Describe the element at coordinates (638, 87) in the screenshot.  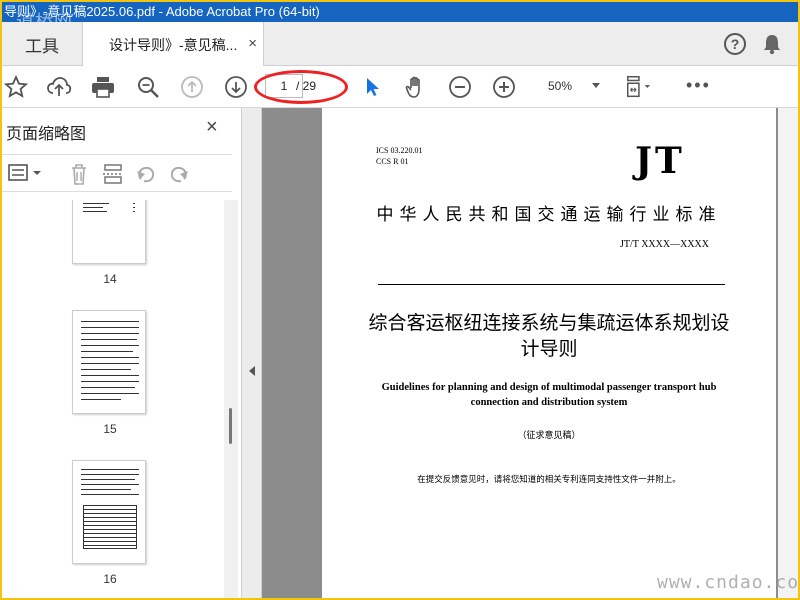
I see `fit-page-icon` at that location.